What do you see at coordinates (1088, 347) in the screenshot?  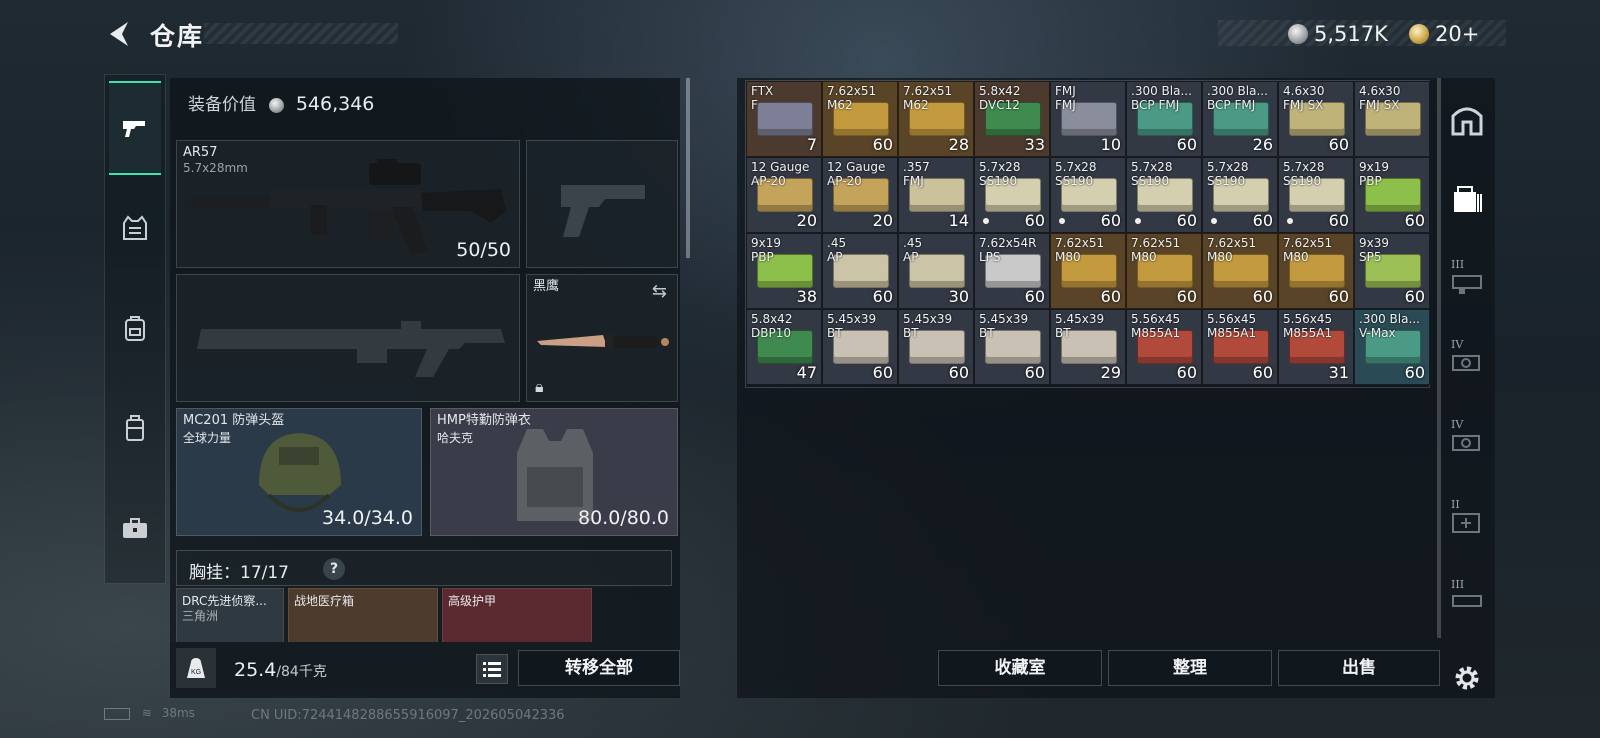 I see `ammo-stack: 5.45x39 BT 29` at bounding box center [1088, 347].